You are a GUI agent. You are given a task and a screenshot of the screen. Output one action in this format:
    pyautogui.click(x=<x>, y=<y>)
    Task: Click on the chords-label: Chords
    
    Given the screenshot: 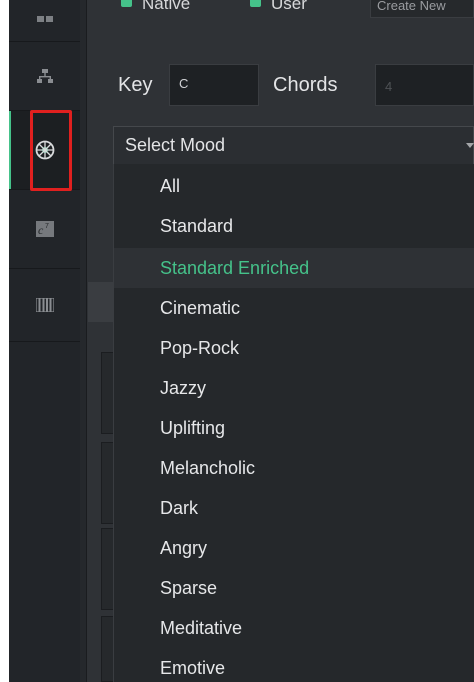 What is the action you would take?
    pyautogui.click(x=305, y=85)
    